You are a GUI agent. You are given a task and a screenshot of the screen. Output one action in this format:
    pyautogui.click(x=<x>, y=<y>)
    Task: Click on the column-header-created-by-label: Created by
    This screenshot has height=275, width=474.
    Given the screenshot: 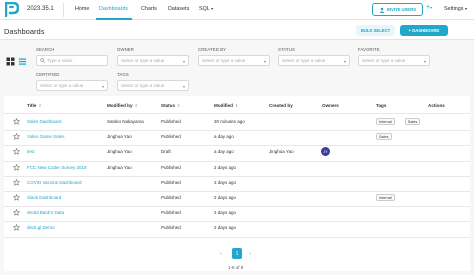 What is the action you would take?
    pyautogui.click(x=281, y=105)
    